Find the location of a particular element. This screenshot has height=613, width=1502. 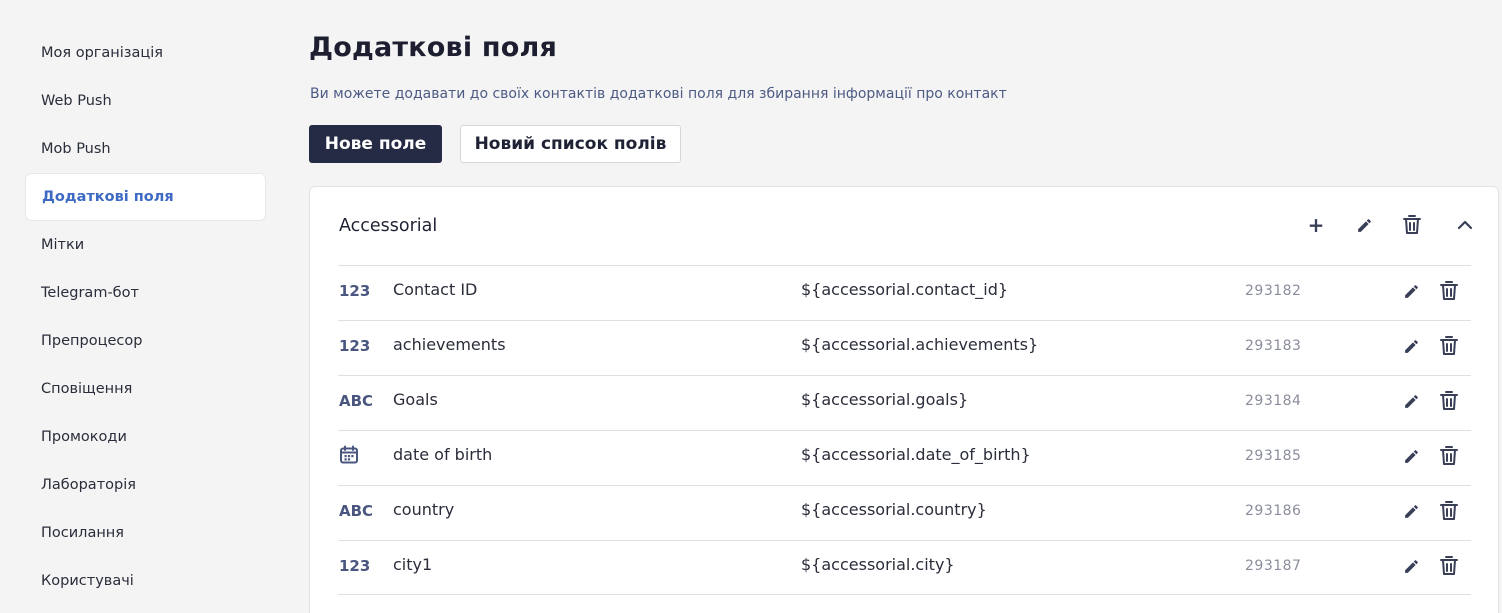

field-name: Contact ID is located at coordinates (435, 289).